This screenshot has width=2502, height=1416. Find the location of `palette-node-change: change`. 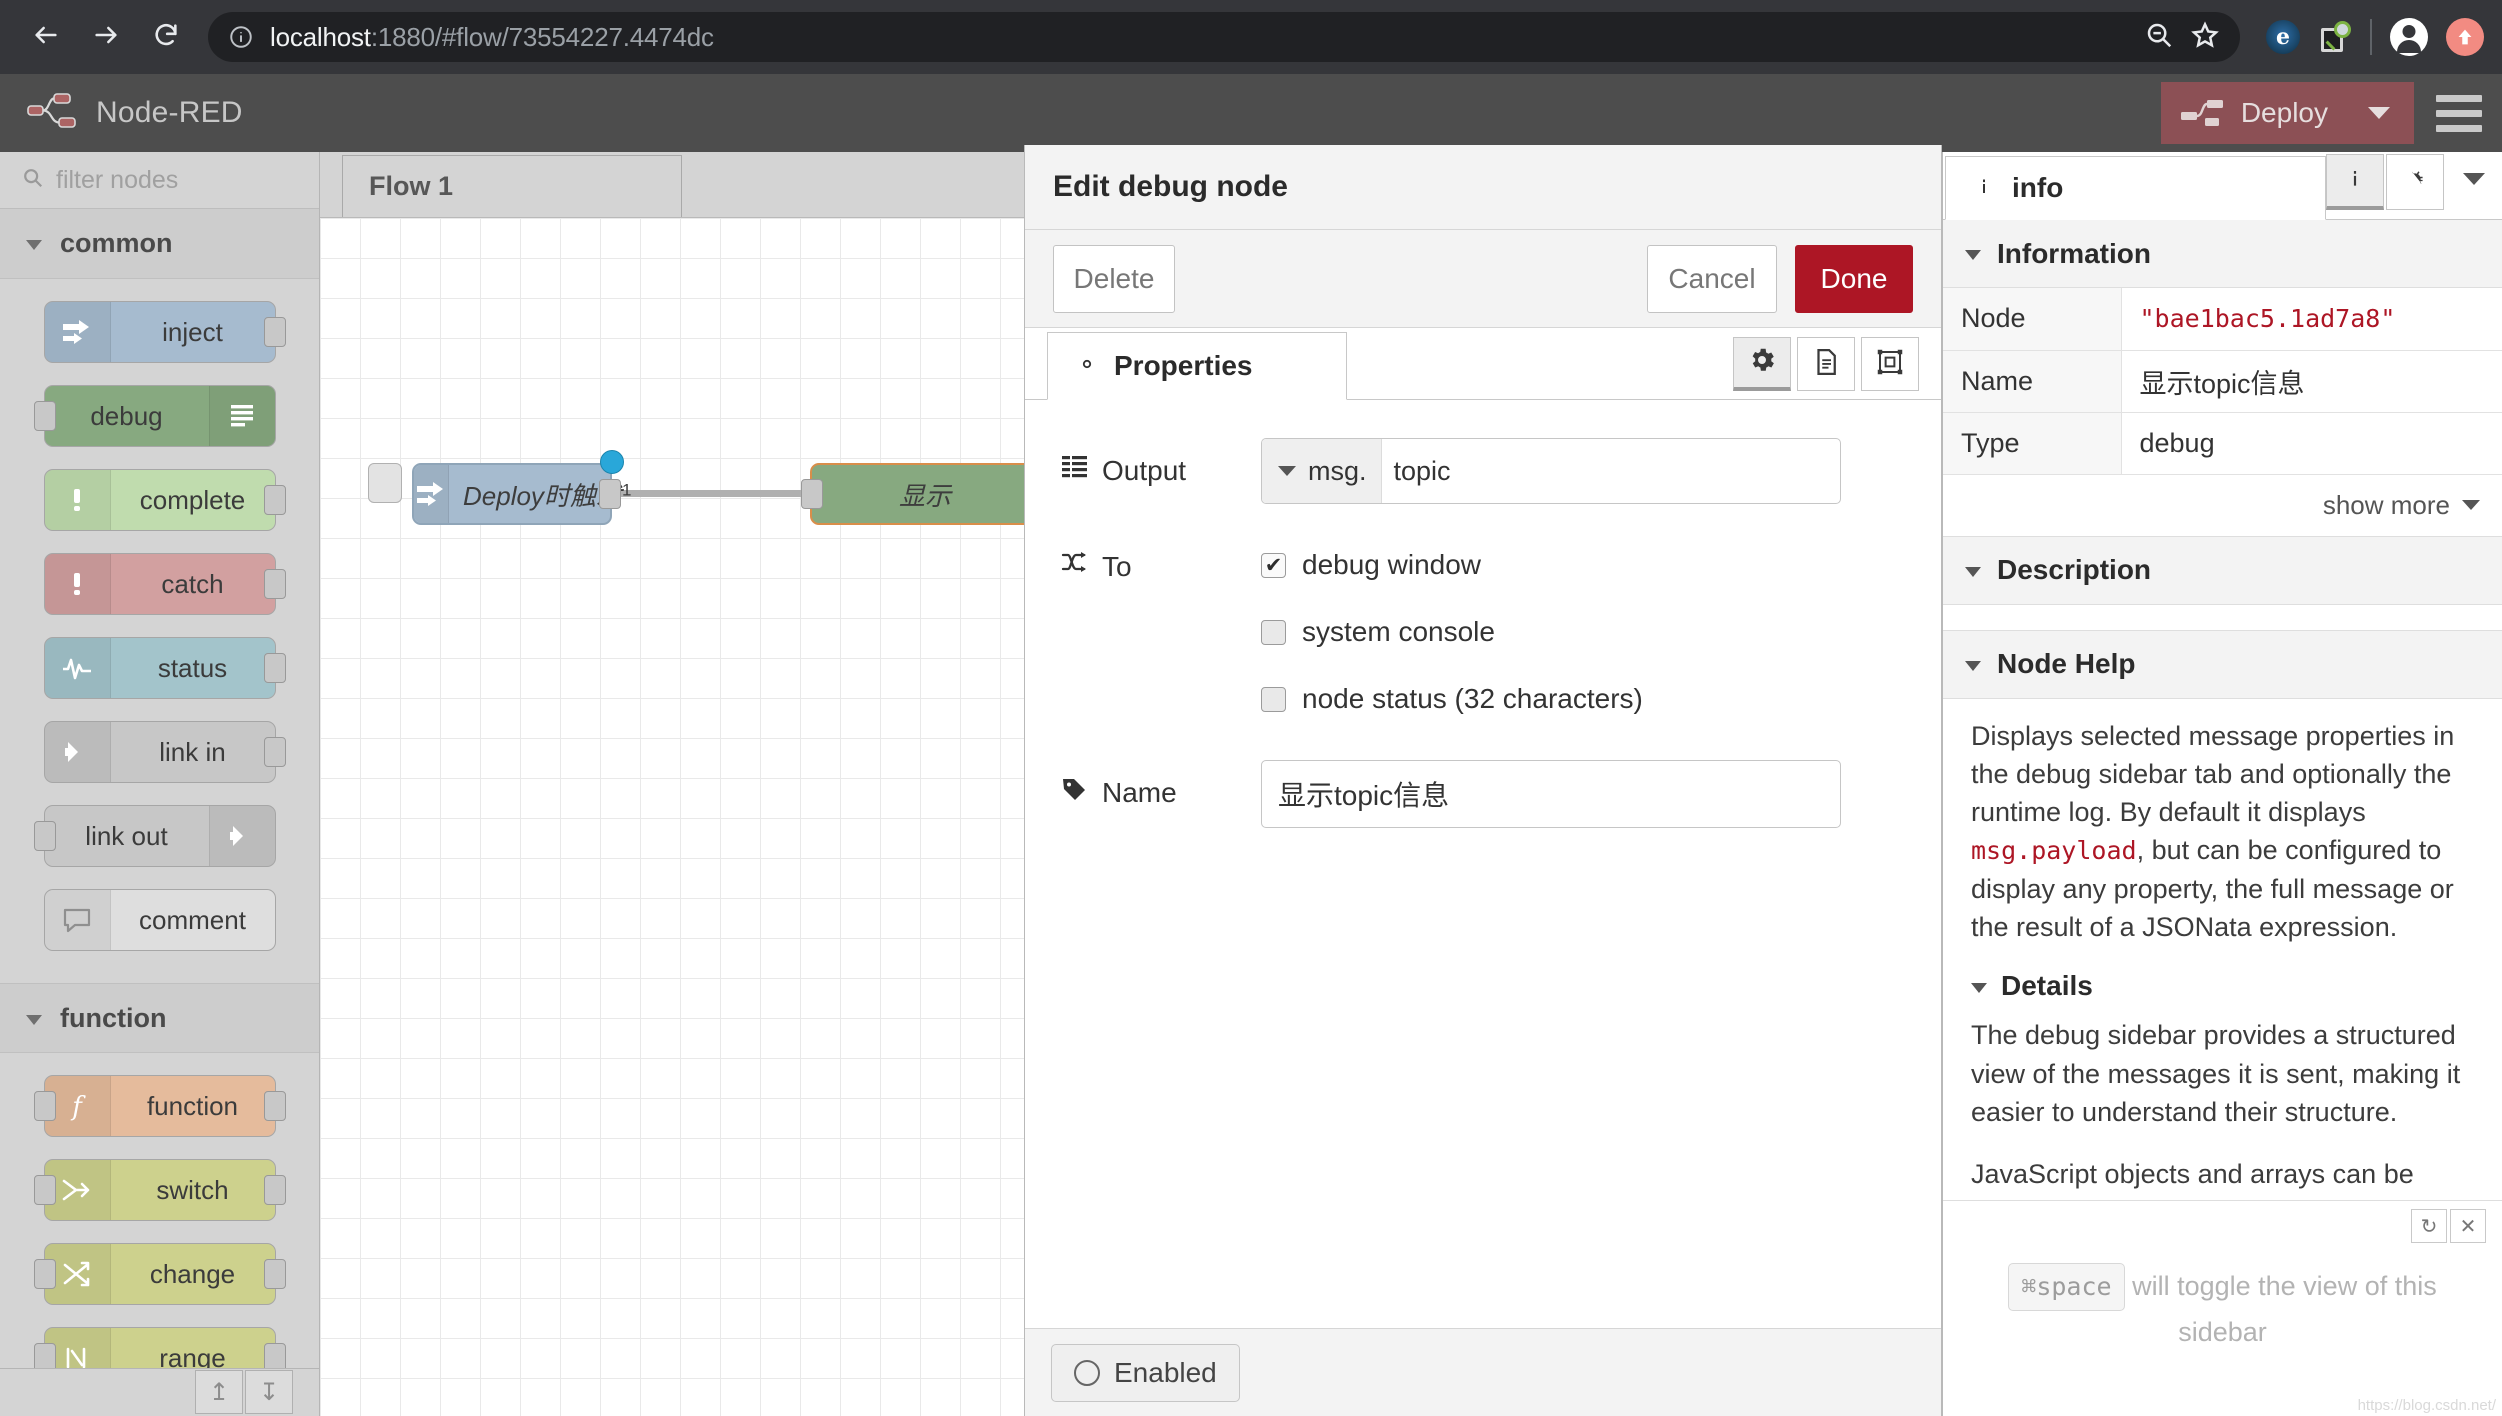

palette-node-change: change is located at coordinates (159, 1274).